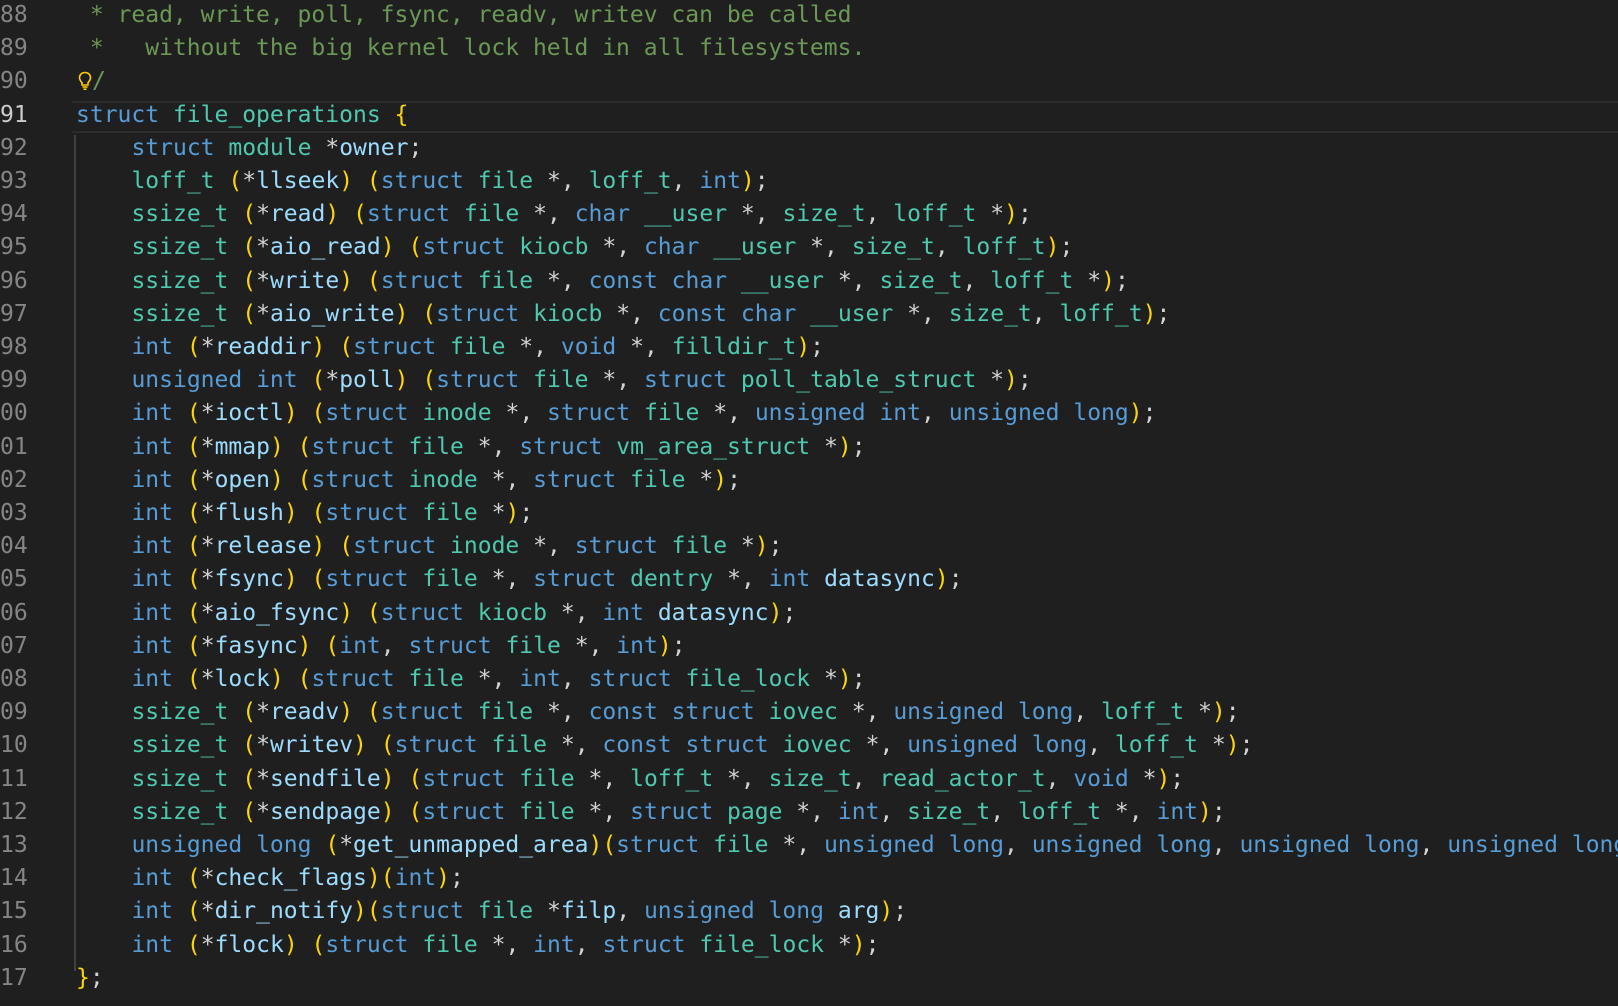  What do you see at coordinates (297, 878) in the screenshot?
I see `code-text: int (*check_flags)(int);` at bounding box center [297, 878].